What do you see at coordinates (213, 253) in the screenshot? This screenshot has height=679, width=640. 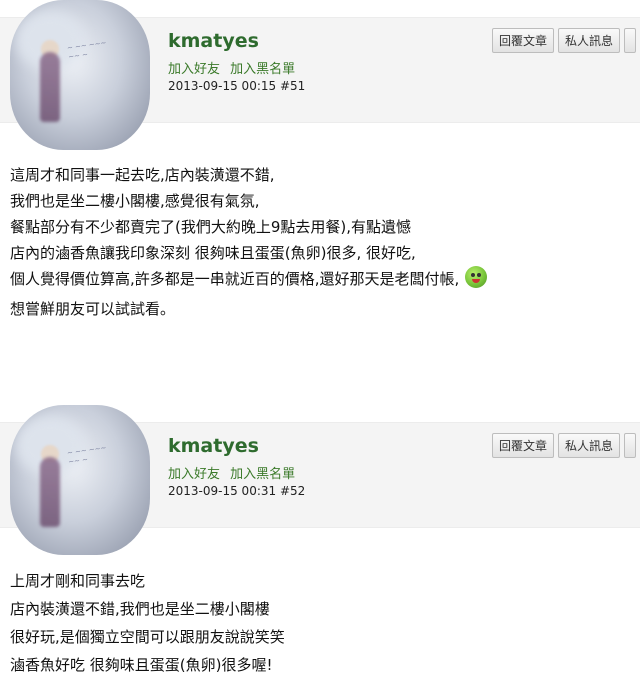 I see `post-line: 店內的滷香魚讓我印象深刻 很夠味且蛋蛋(魚卵)很多, 很好吃,` at bounding box center [213, 253].